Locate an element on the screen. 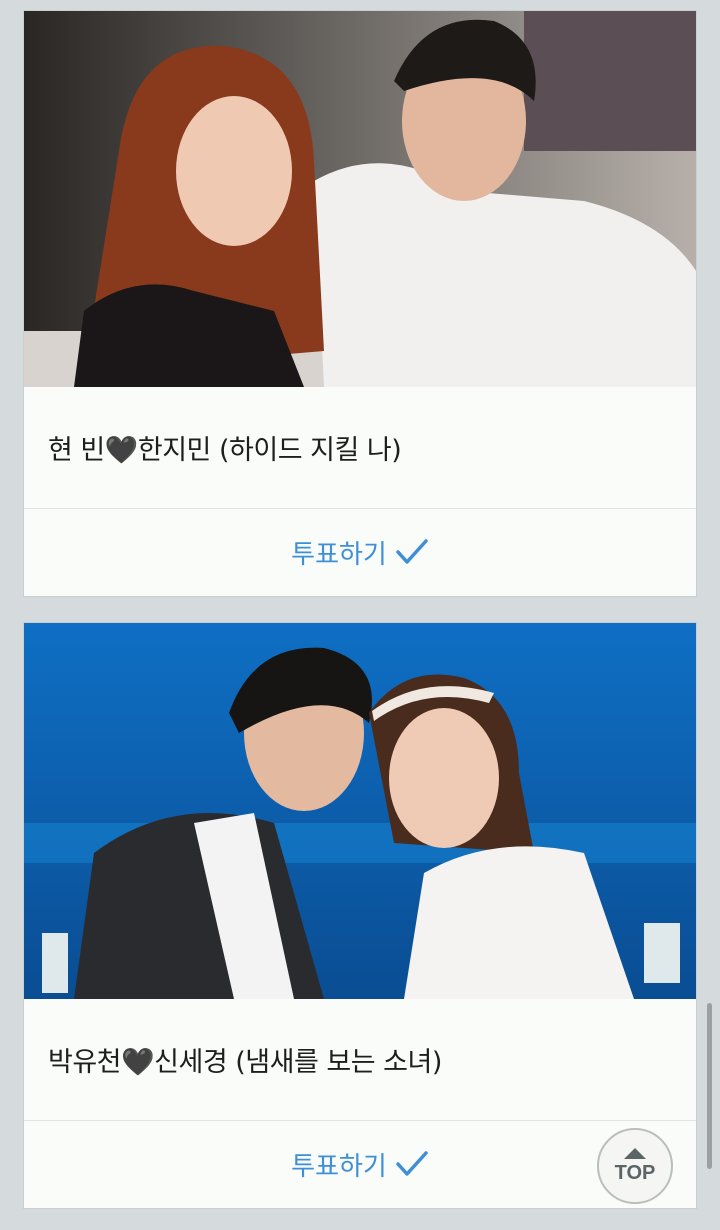  scrollbar is located at coordinates (709, 1086).